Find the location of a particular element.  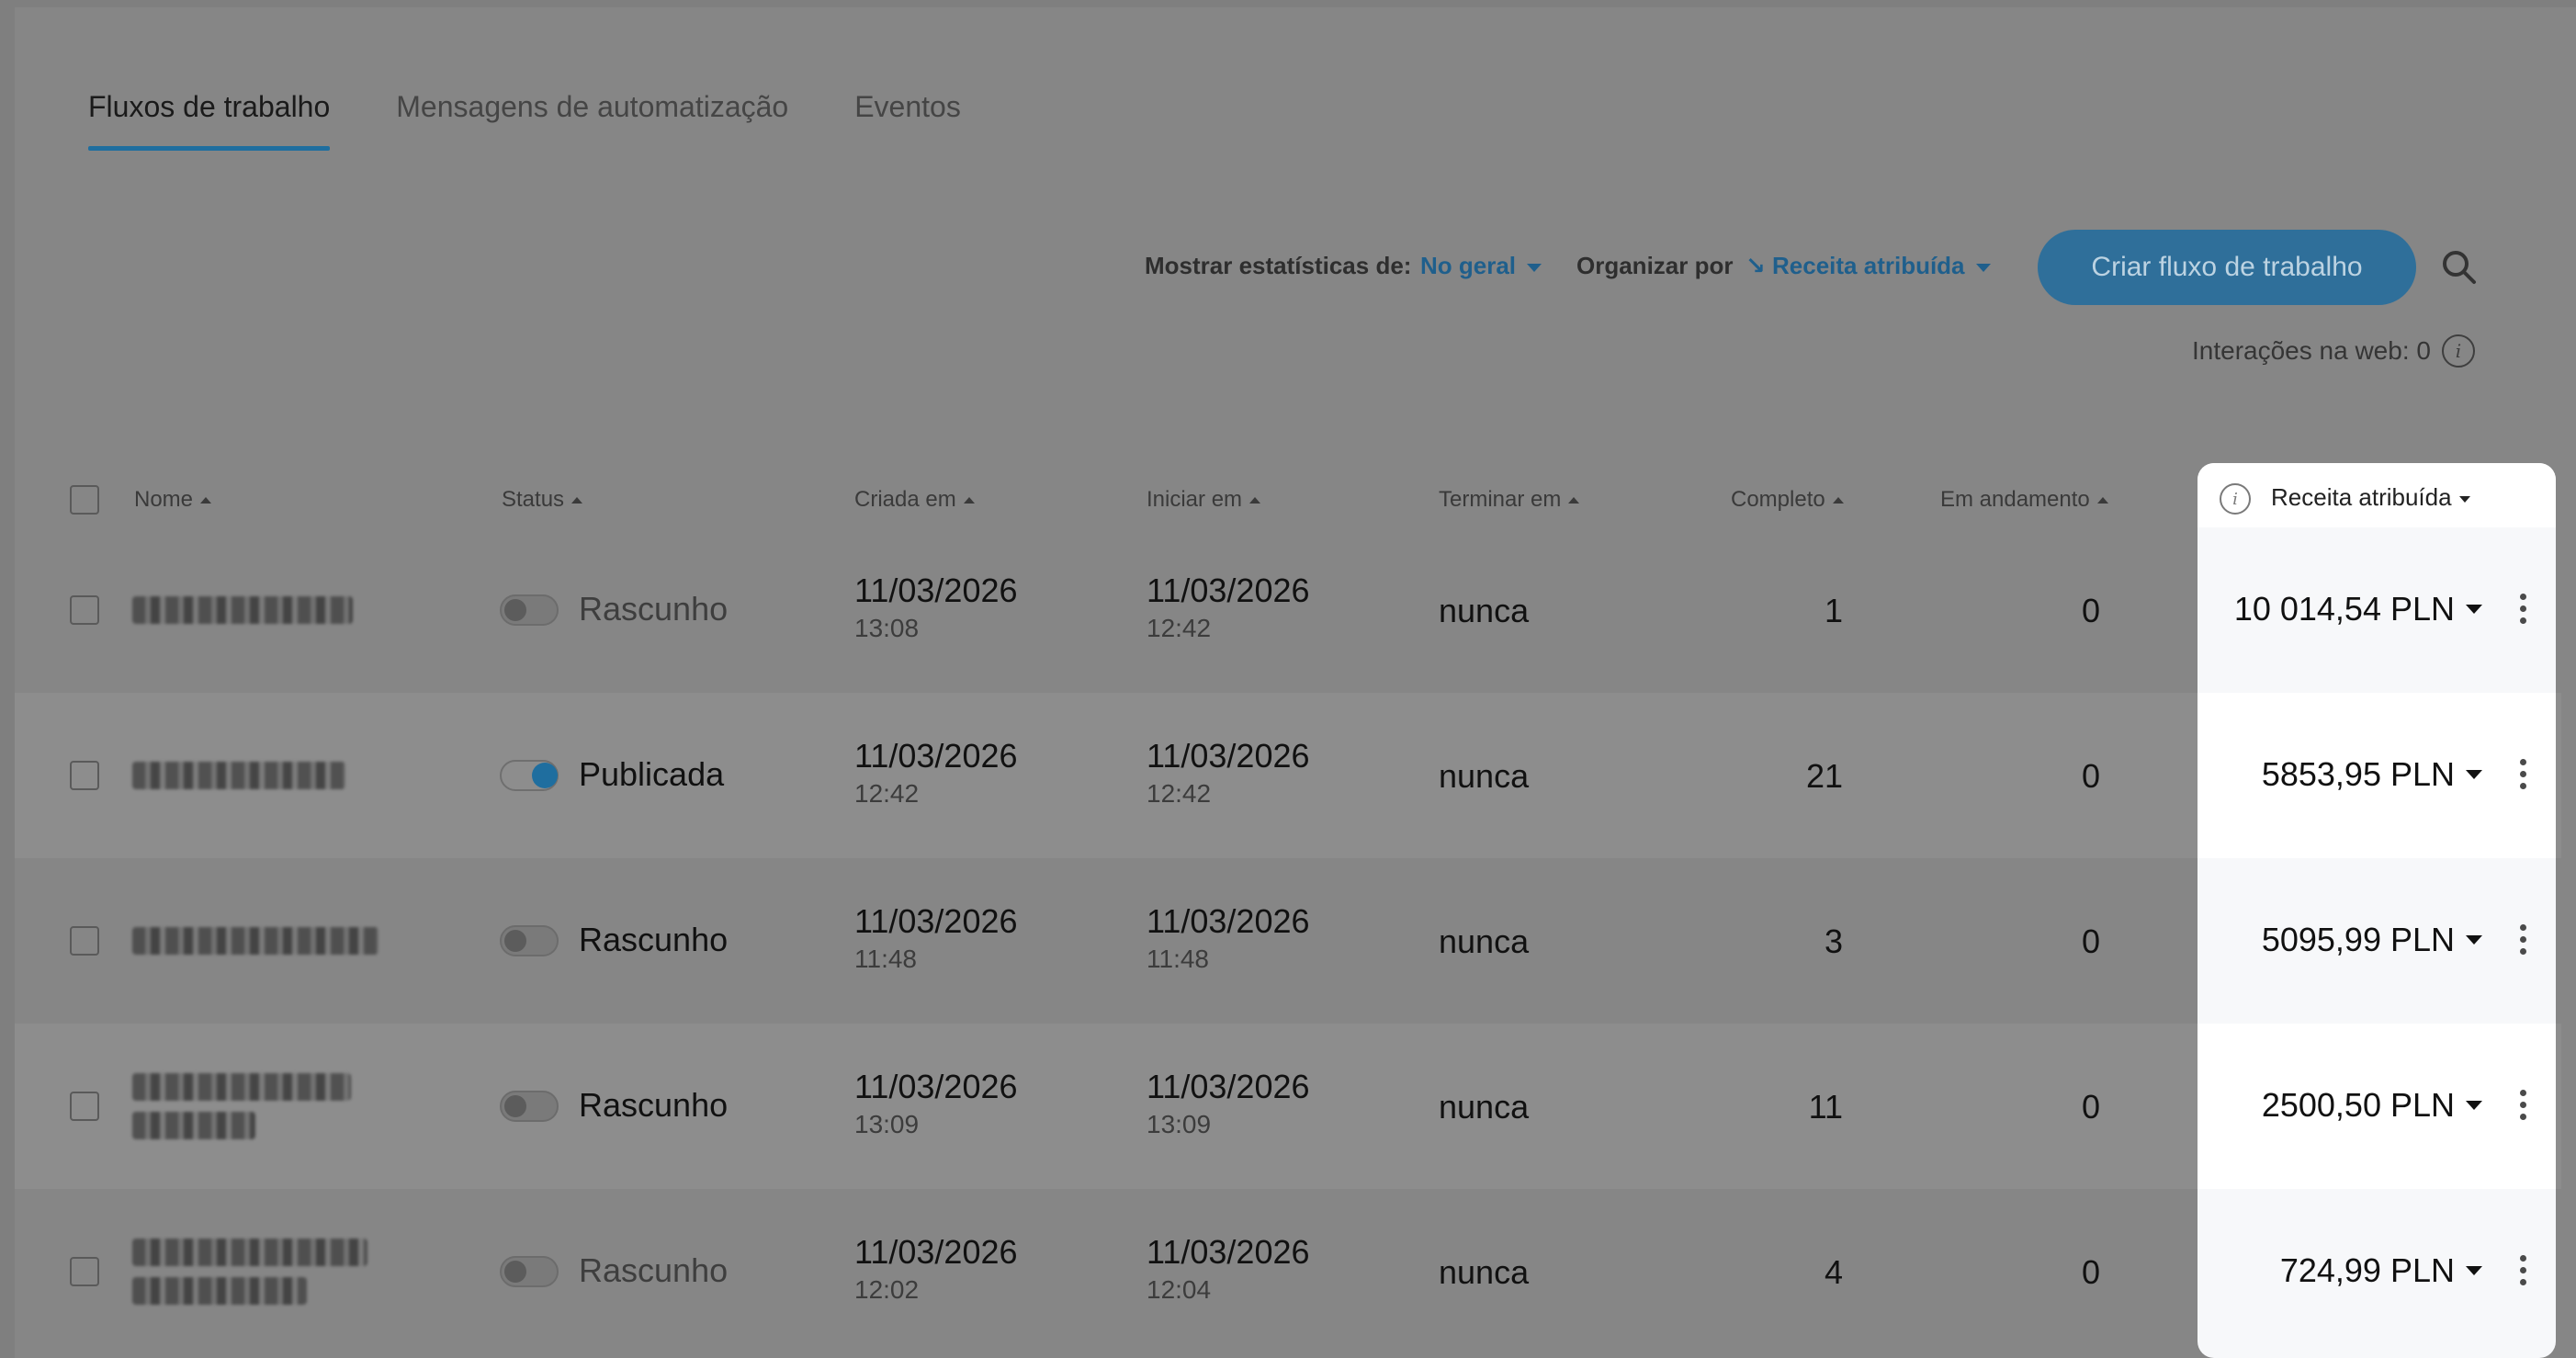

header-start: Iniciar em is located at coordinates (1204, 500).